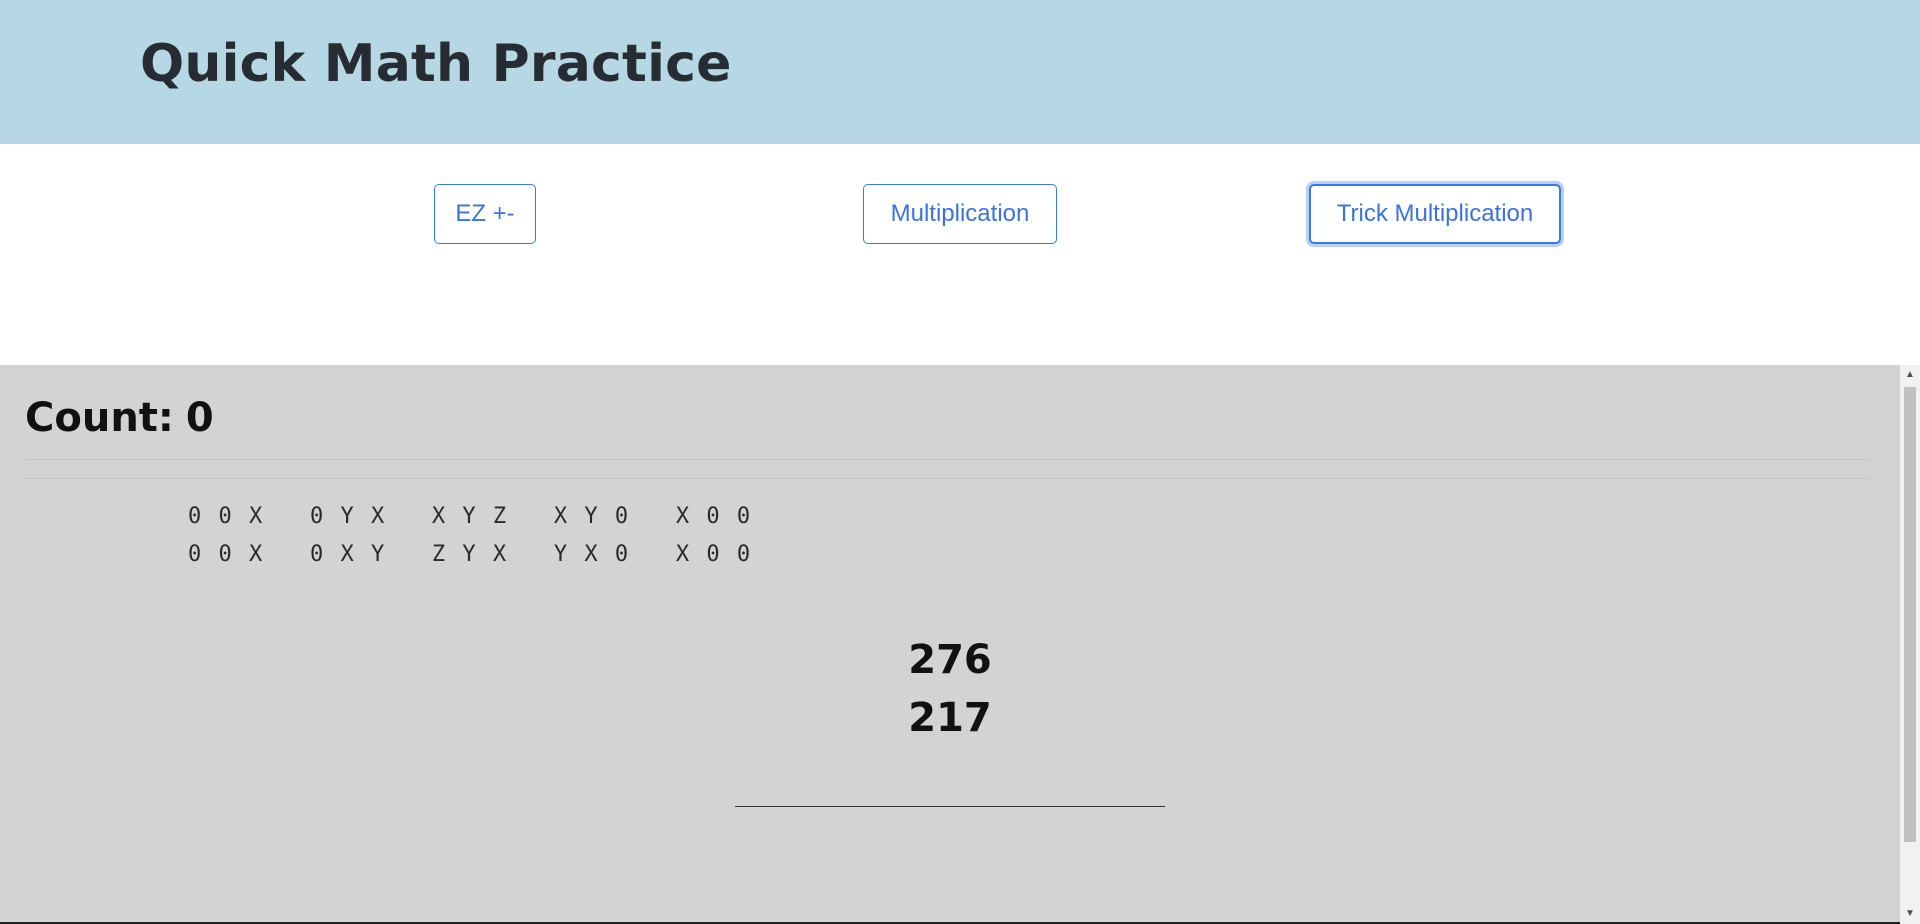 The height and width of the screenshot is (924, 1920). I want to click on vertical-scrollbar: ▲ ▼, so click(1910, 644).